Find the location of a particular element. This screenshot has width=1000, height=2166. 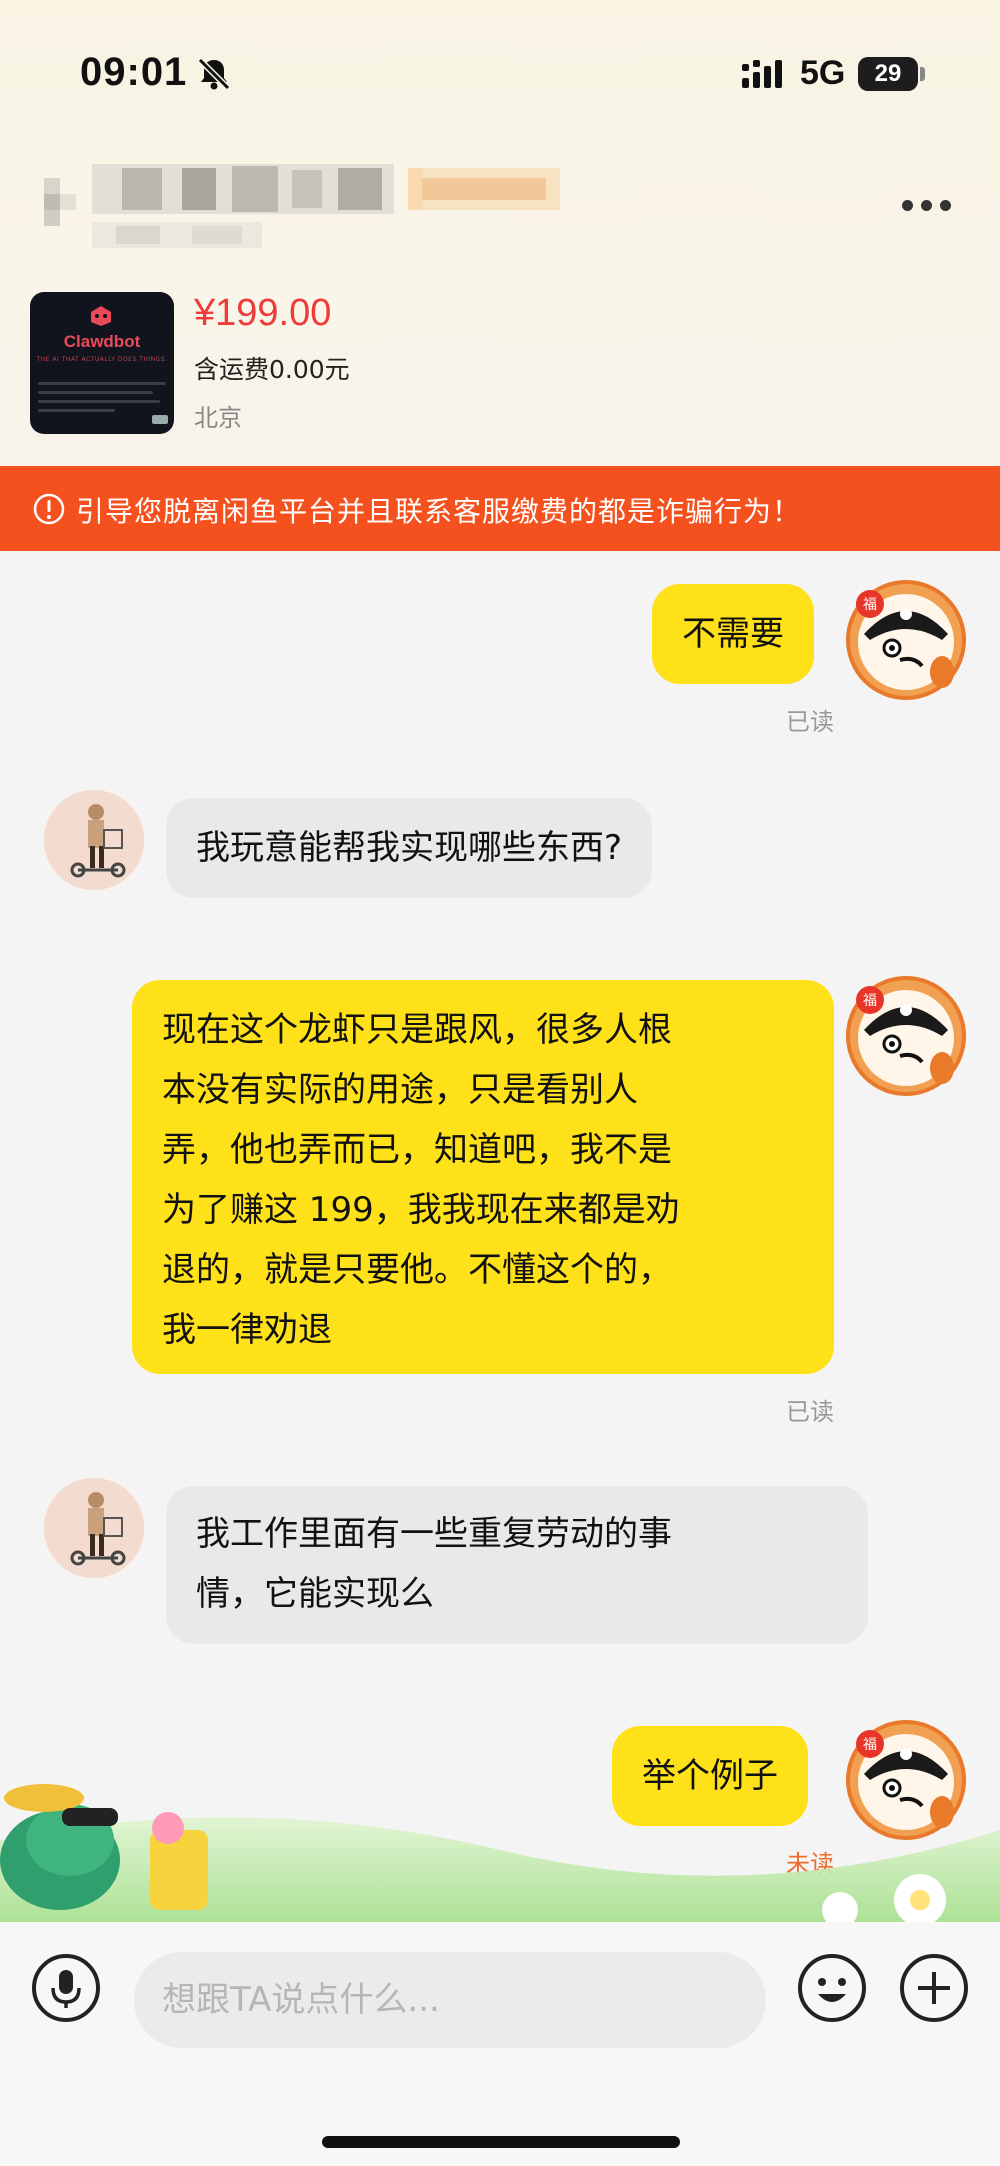

message-line: 本没有实际的用途，只是看别人 is located at coordinates (400, 1090).